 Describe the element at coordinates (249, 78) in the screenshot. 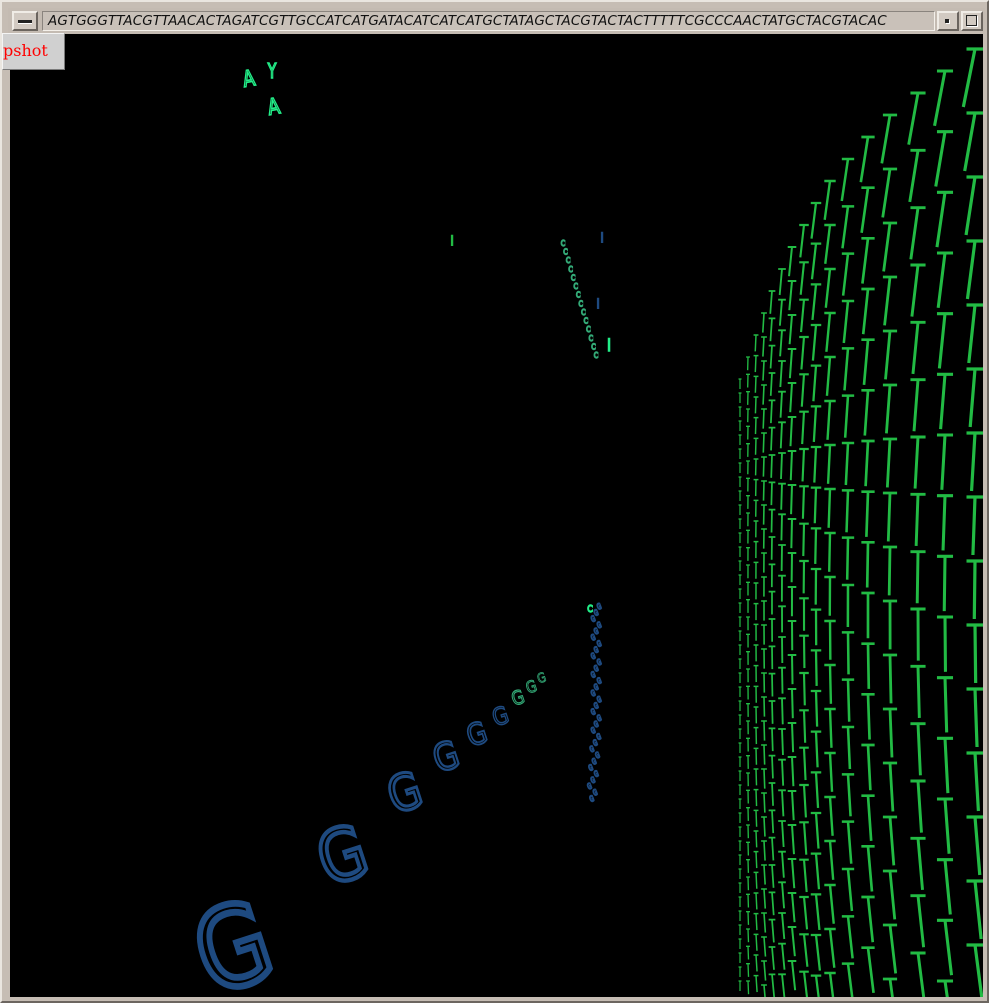

I see `sequence-letter-A: A` at that location.